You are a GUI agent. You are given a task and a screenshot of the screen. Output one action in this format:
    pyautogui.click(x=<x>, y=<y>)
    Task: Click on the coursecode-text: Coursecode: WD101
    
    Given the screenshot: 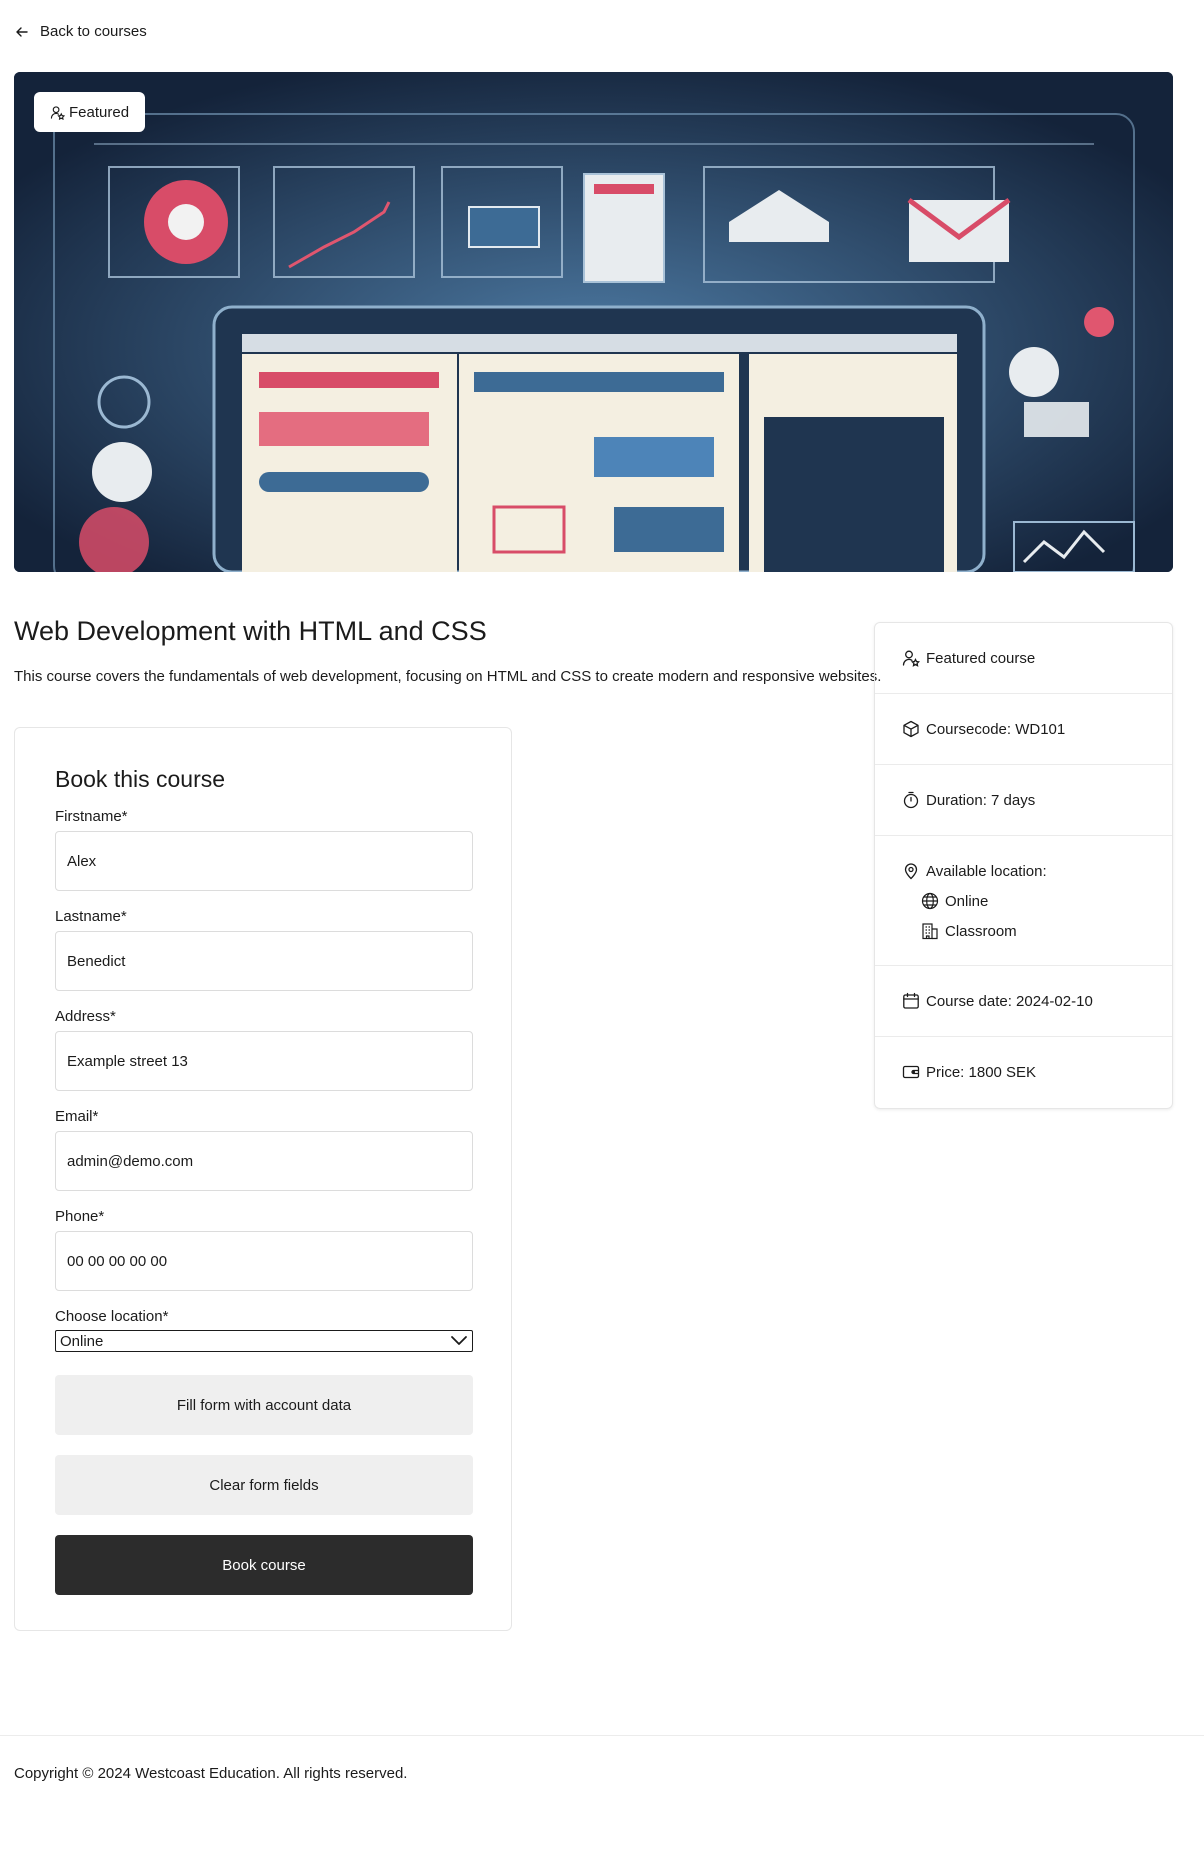 What is the action you would take?
    pyautogui.click(x=996, y=729)
    